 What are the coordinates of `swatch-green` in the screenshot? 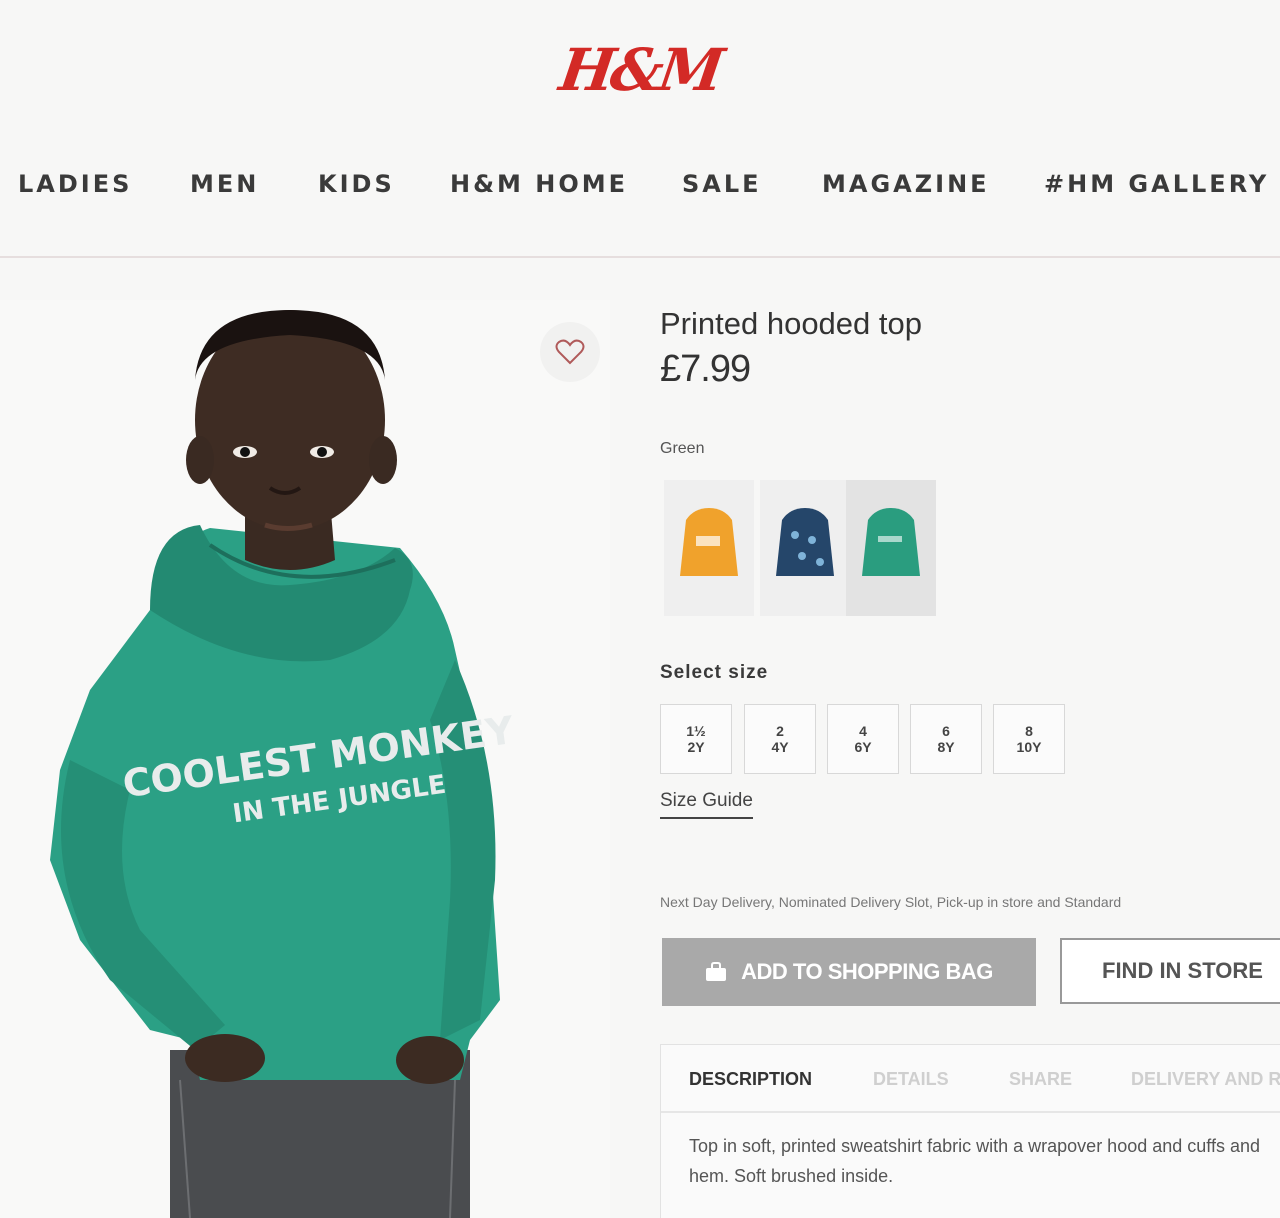 It's located at (891, 548).